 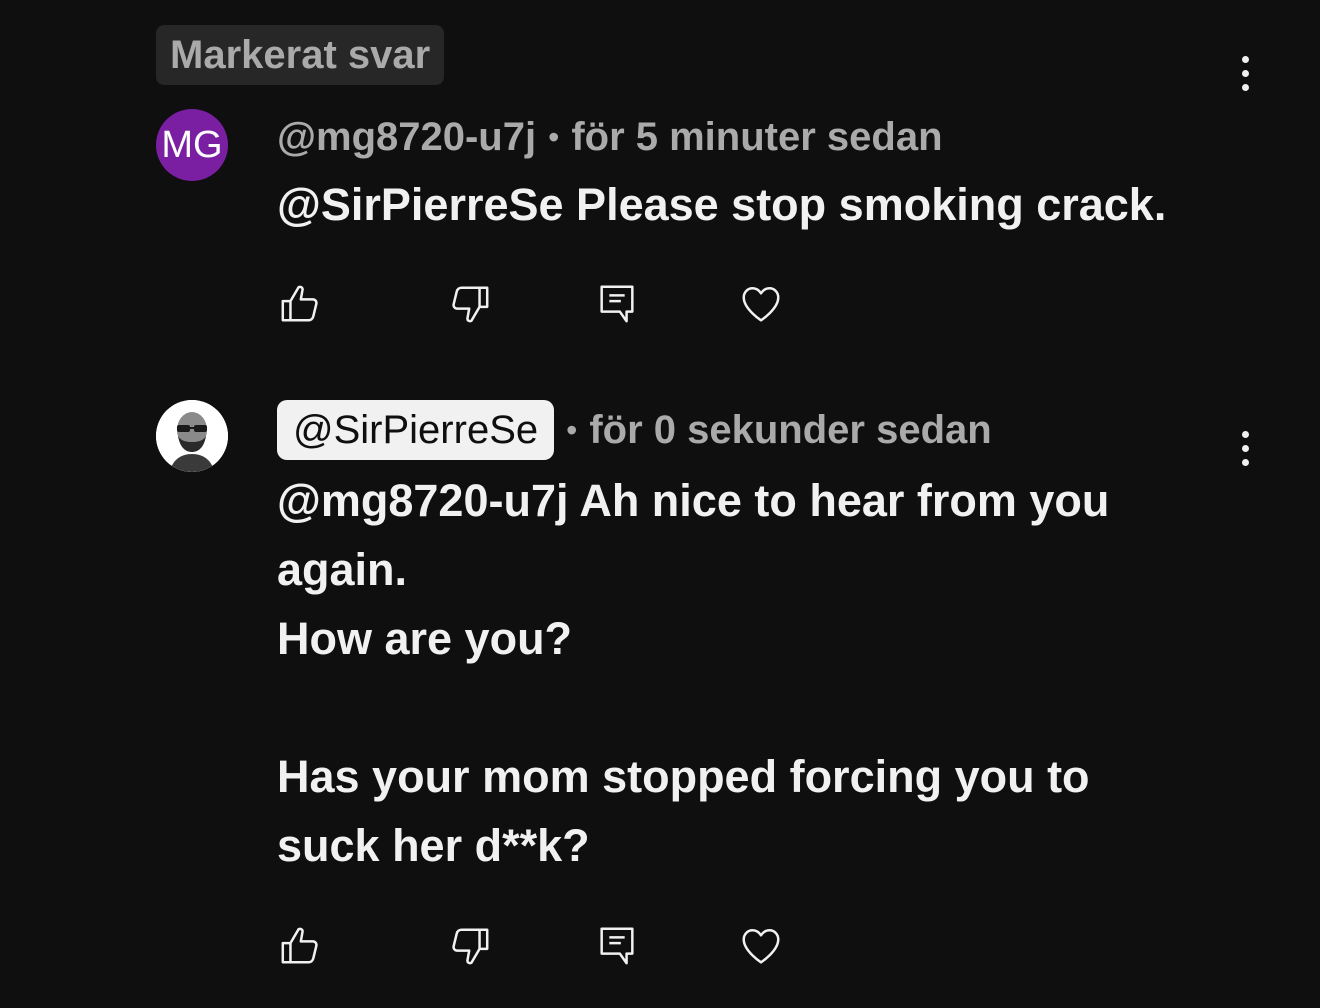 What do you see at coordinates (722, 204) in the screenshot?
I see `comment-text: @SirPierreSe Please stop smoking crack.` at bounding box center [722, 204].